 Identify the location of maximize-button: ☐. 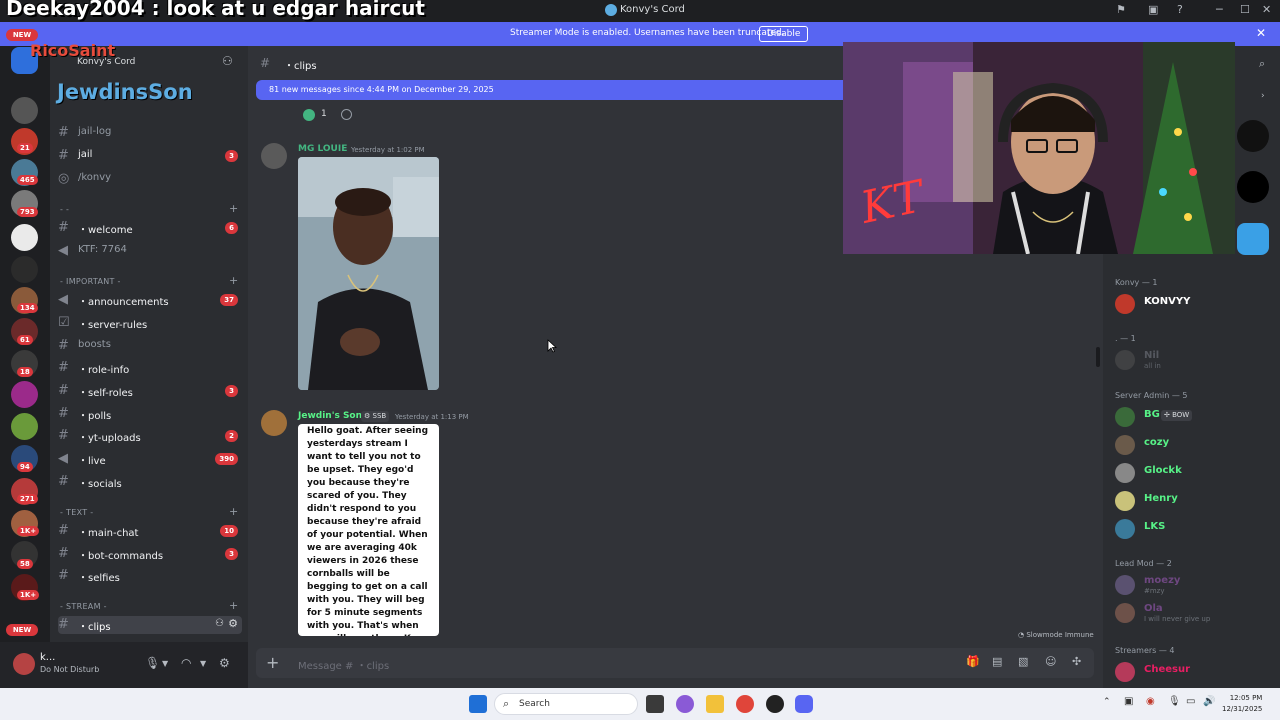
(1245, 9).